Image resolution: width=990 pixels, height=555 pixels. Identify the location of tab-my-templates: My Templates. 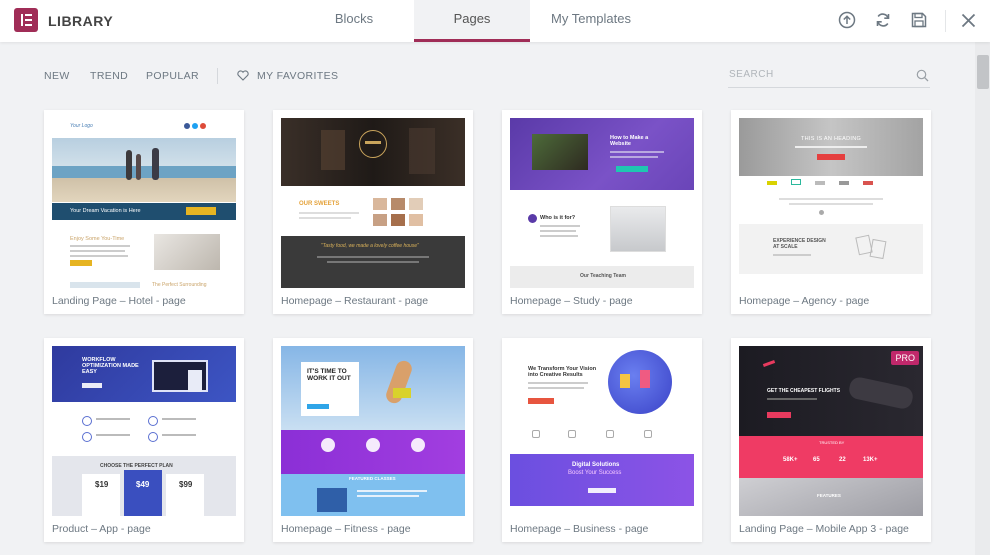
(591, 21).